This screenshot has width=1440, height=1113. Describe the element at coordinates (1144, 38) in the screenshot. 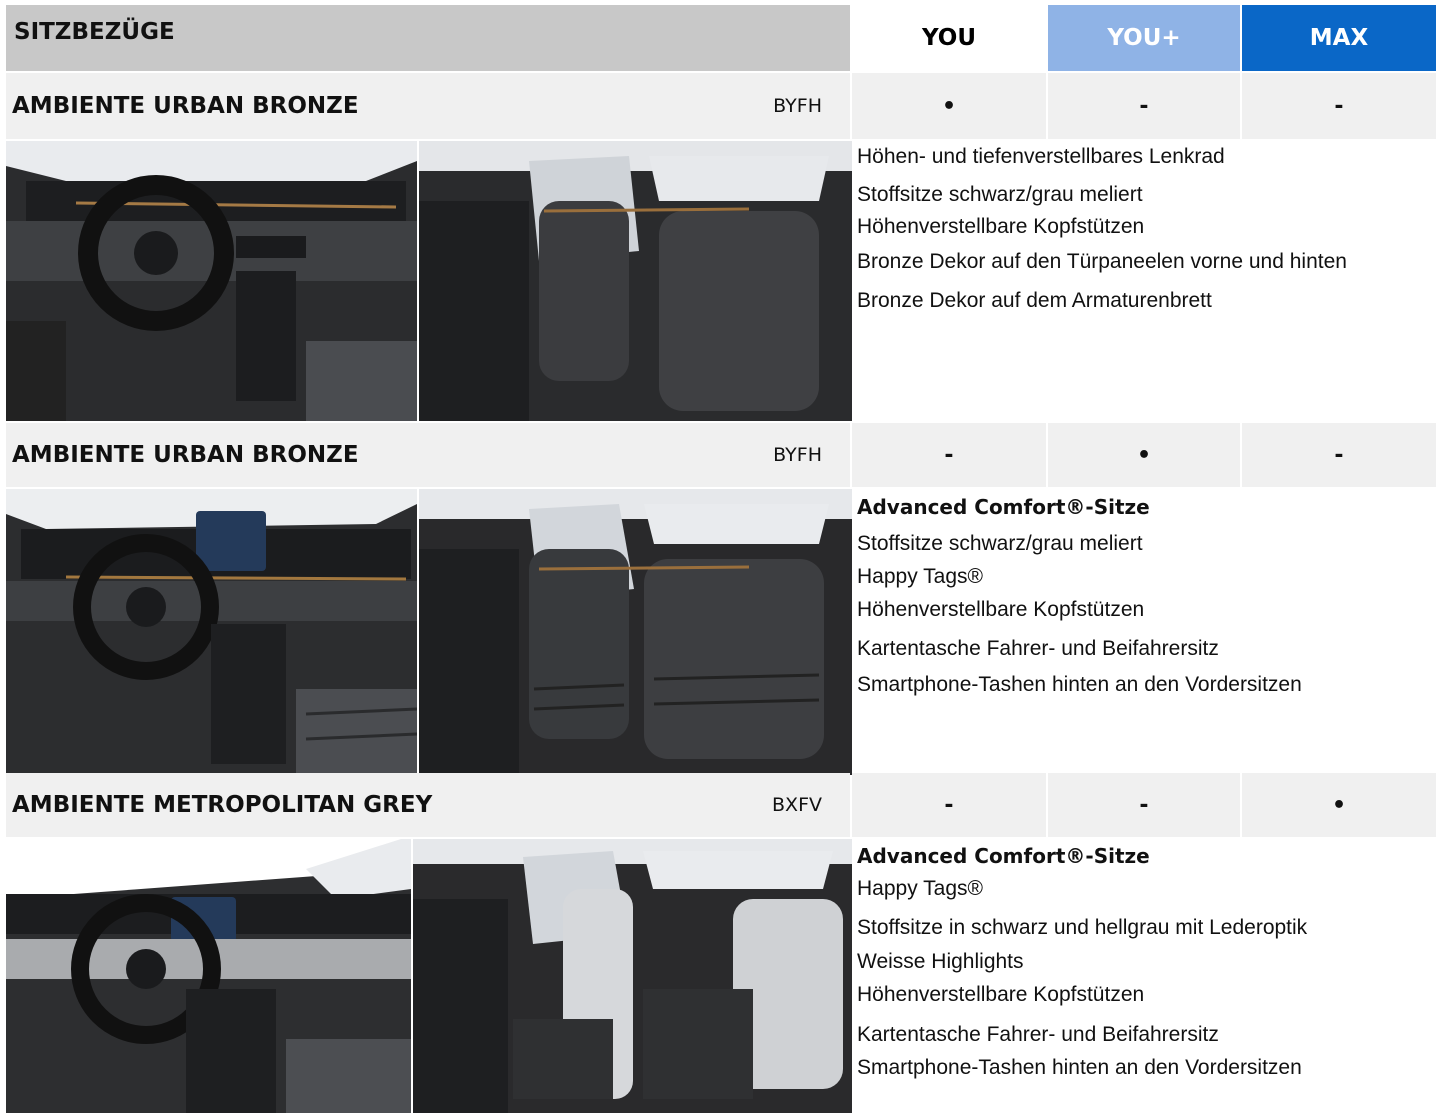

I see `tier-you-plus-header: YOU+` at that location.